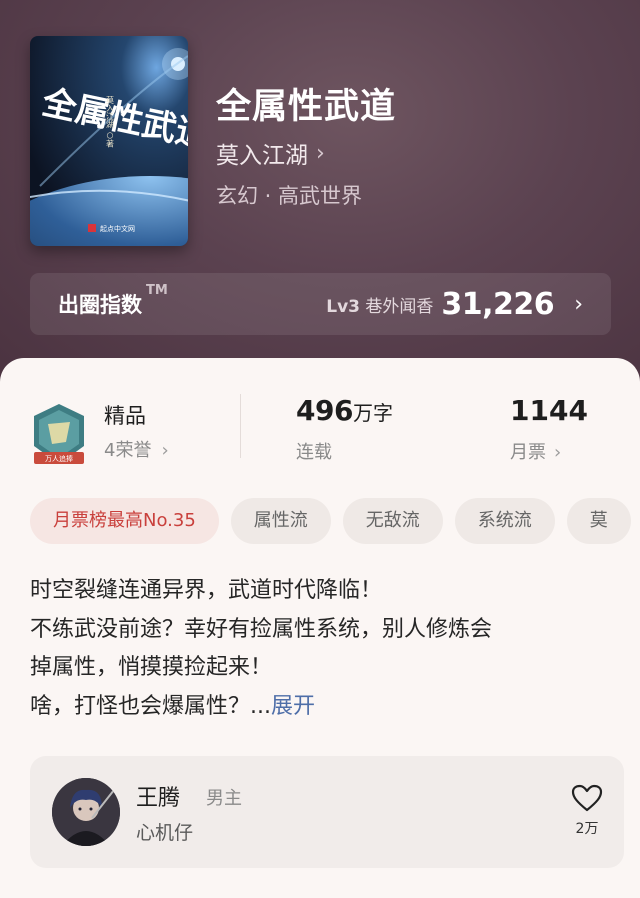 Image resolution: width=640 pixels, height=898 pixels. What do you see at coordinates (224, 798) in the screenshot?
I see `character-role: 男主` at bounding box center [224, 798].